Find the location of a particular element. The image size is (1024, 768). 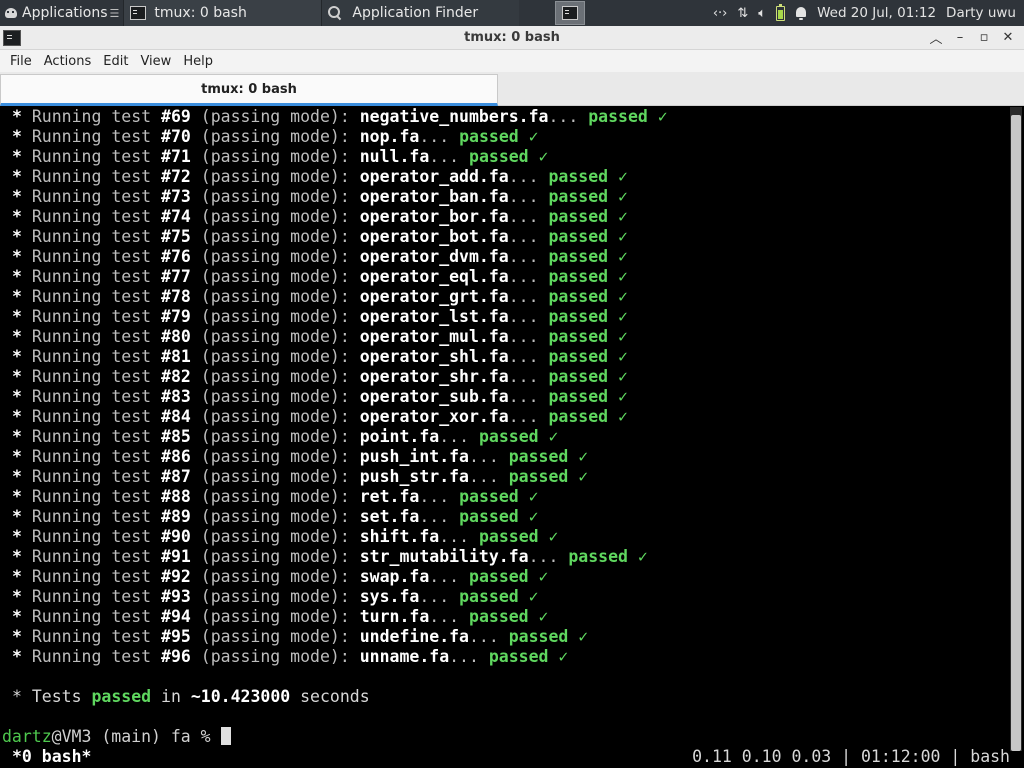

menu-file: File is located at coordinates (21, 61).